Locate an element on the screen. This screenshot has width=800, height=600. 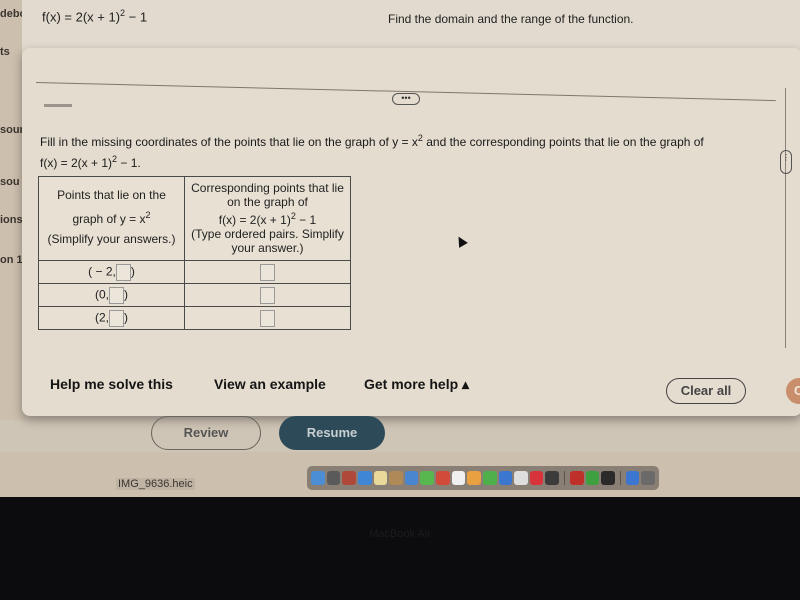
review-button: Review is located at coordinates (206, 433).